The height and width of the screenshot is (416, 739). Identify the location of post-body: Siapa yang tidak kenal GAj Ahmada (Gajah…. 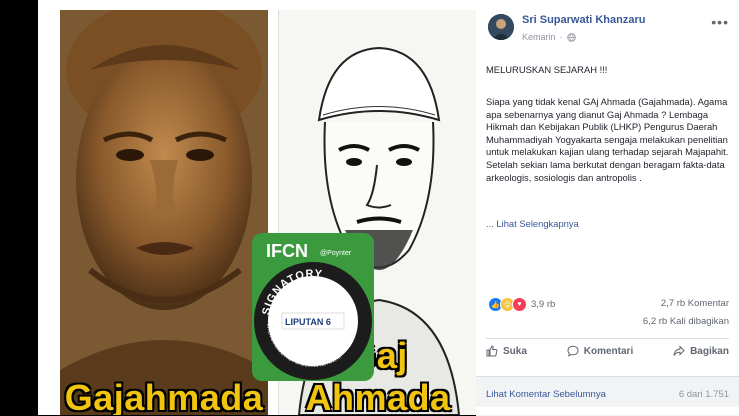
(607, 139).